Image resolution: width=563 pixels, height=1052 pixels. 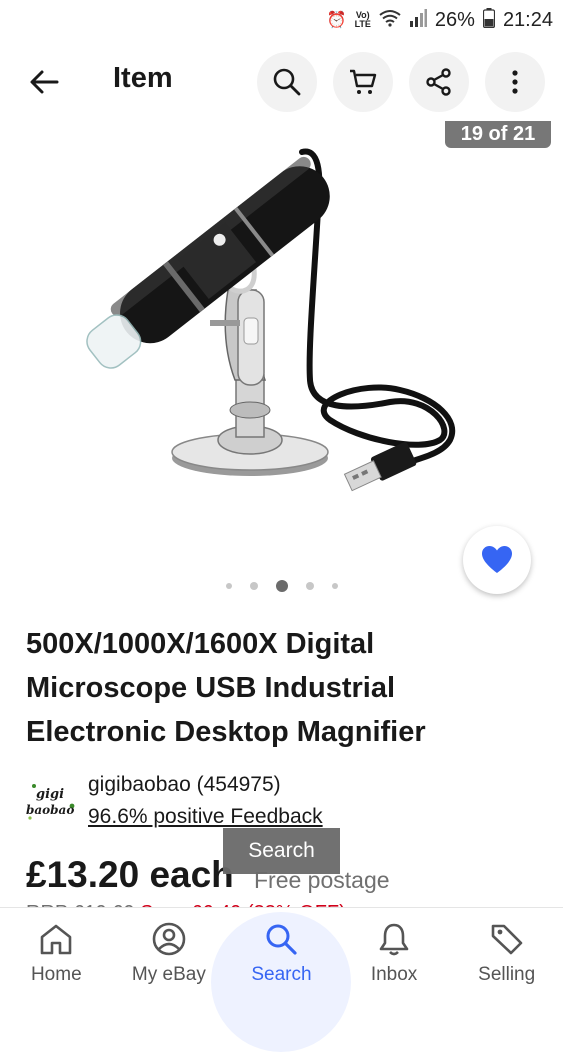 I want to click on svg-text: baobao, so click(x=50, y=810).